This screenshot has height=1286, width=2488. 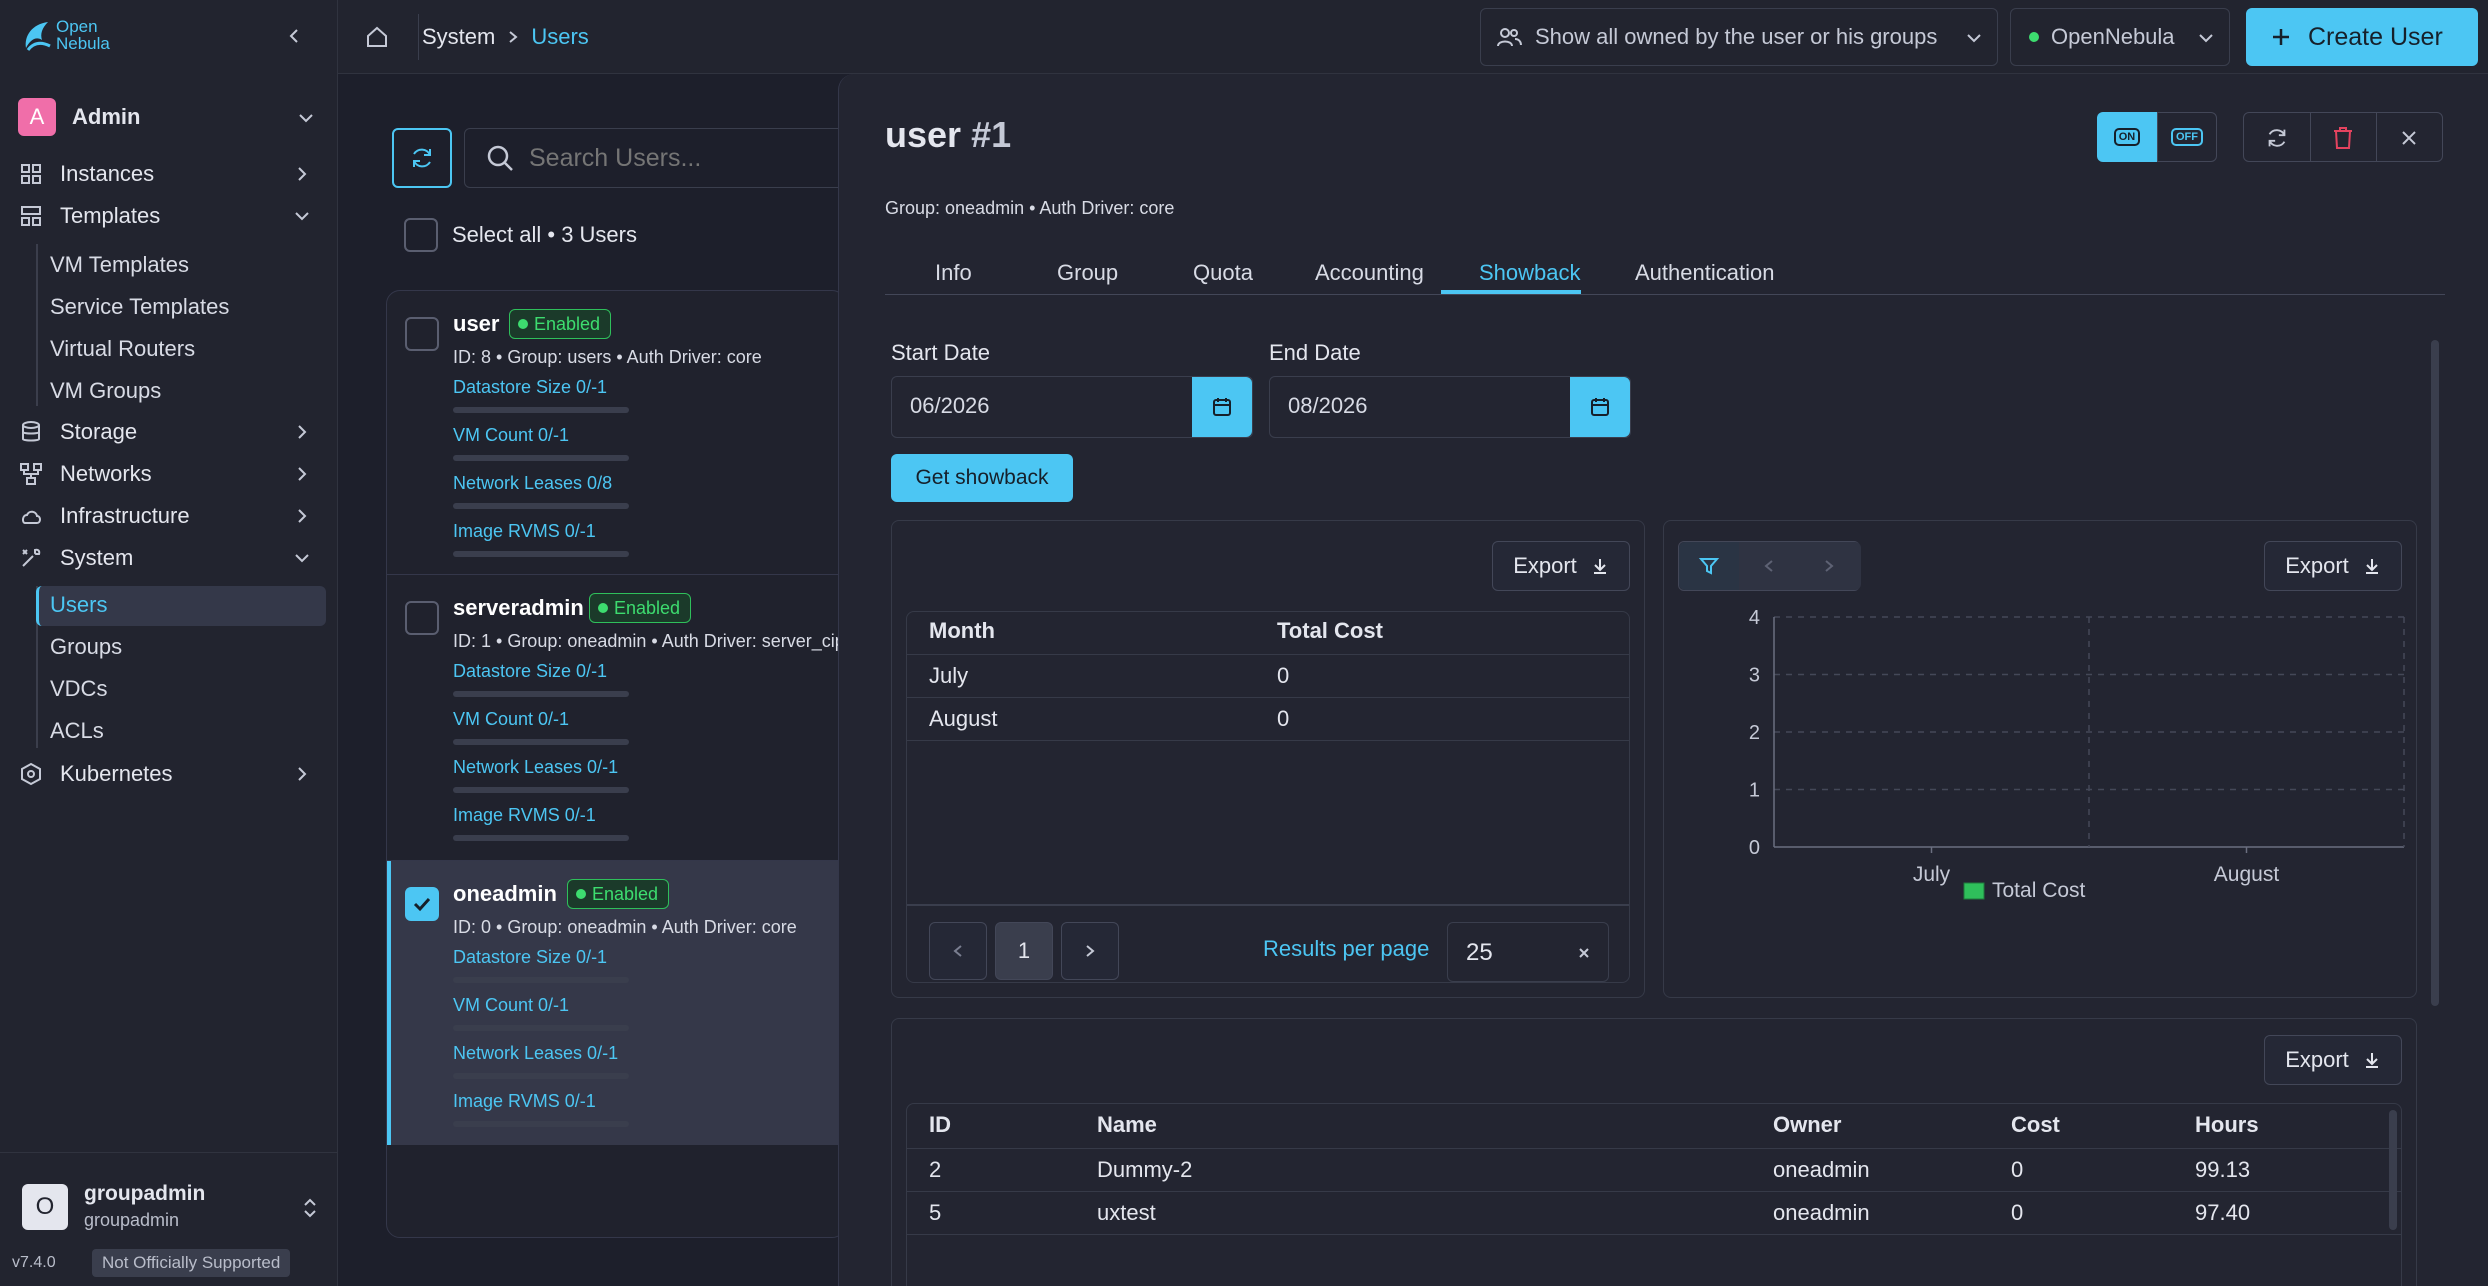 What do you see at coordinates (1530, 273) in the screenshot?
I see `tab-showback: Showback` at bounding box center [1530, 273].